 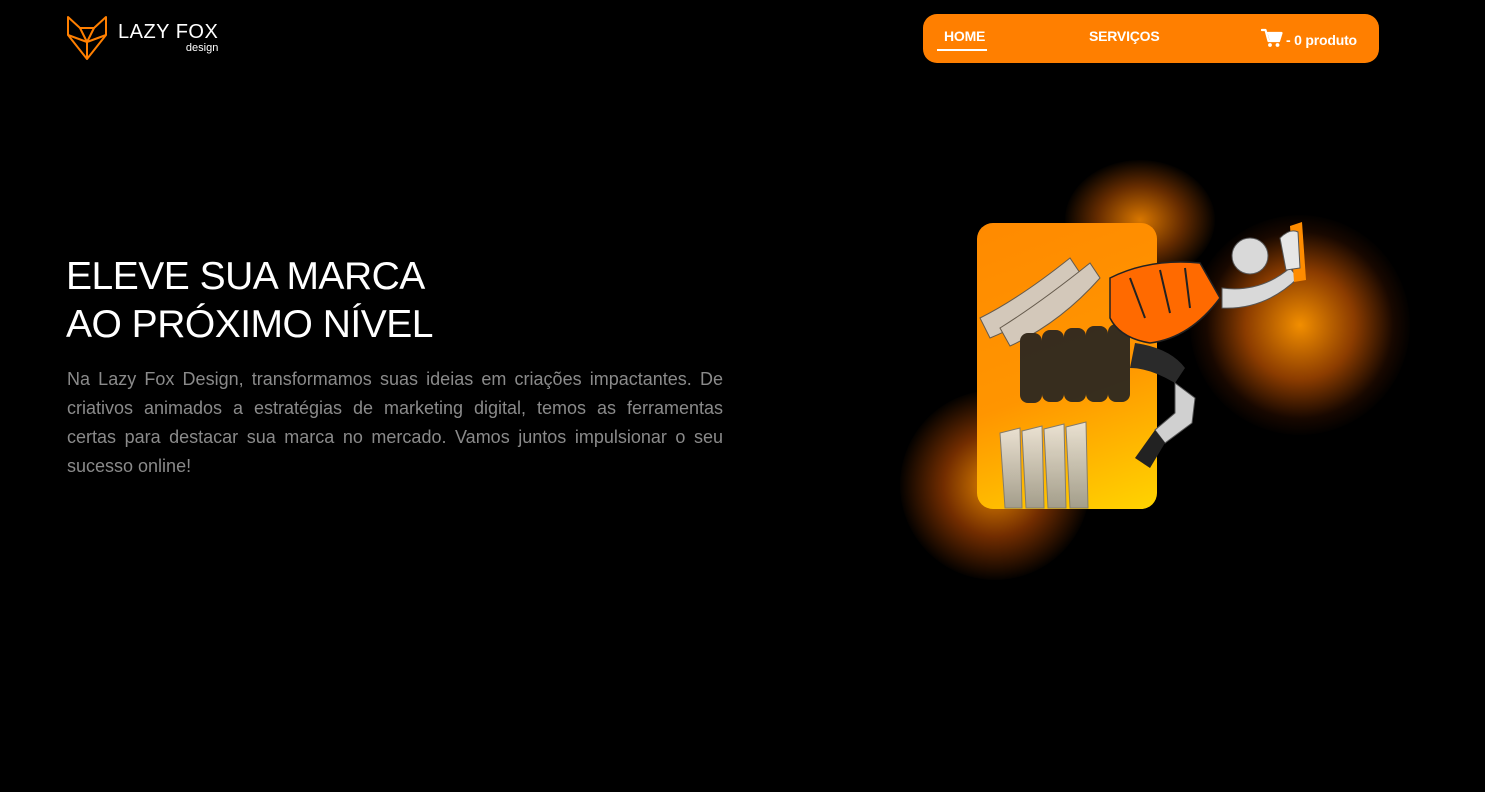 What do you see at coordinates (964, 36) in the screenshot?
I see `nav-home-link: HOME` at bounding box center [964, 36].